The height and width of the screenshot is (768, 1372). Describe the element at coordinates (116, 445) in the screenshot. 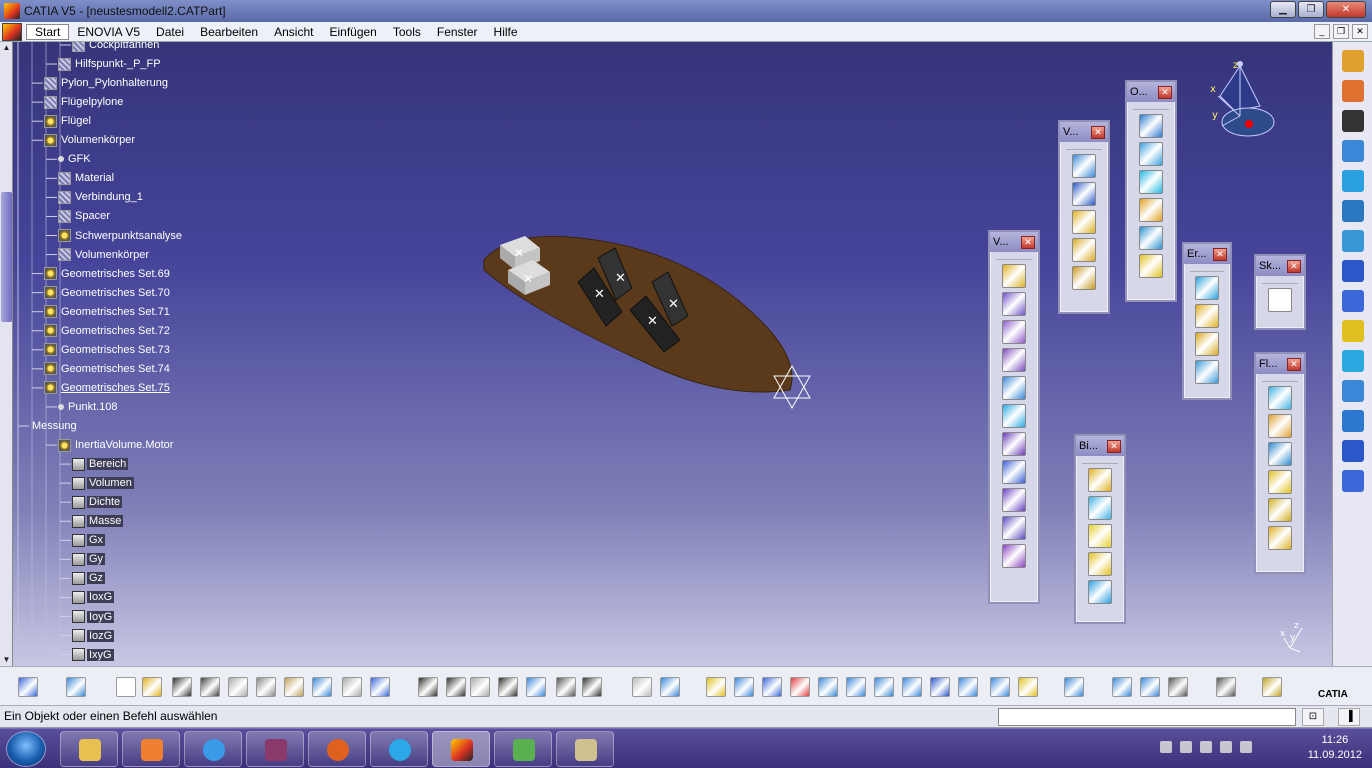

I see `tree-node: InertiaVolume.Motor` at that location.